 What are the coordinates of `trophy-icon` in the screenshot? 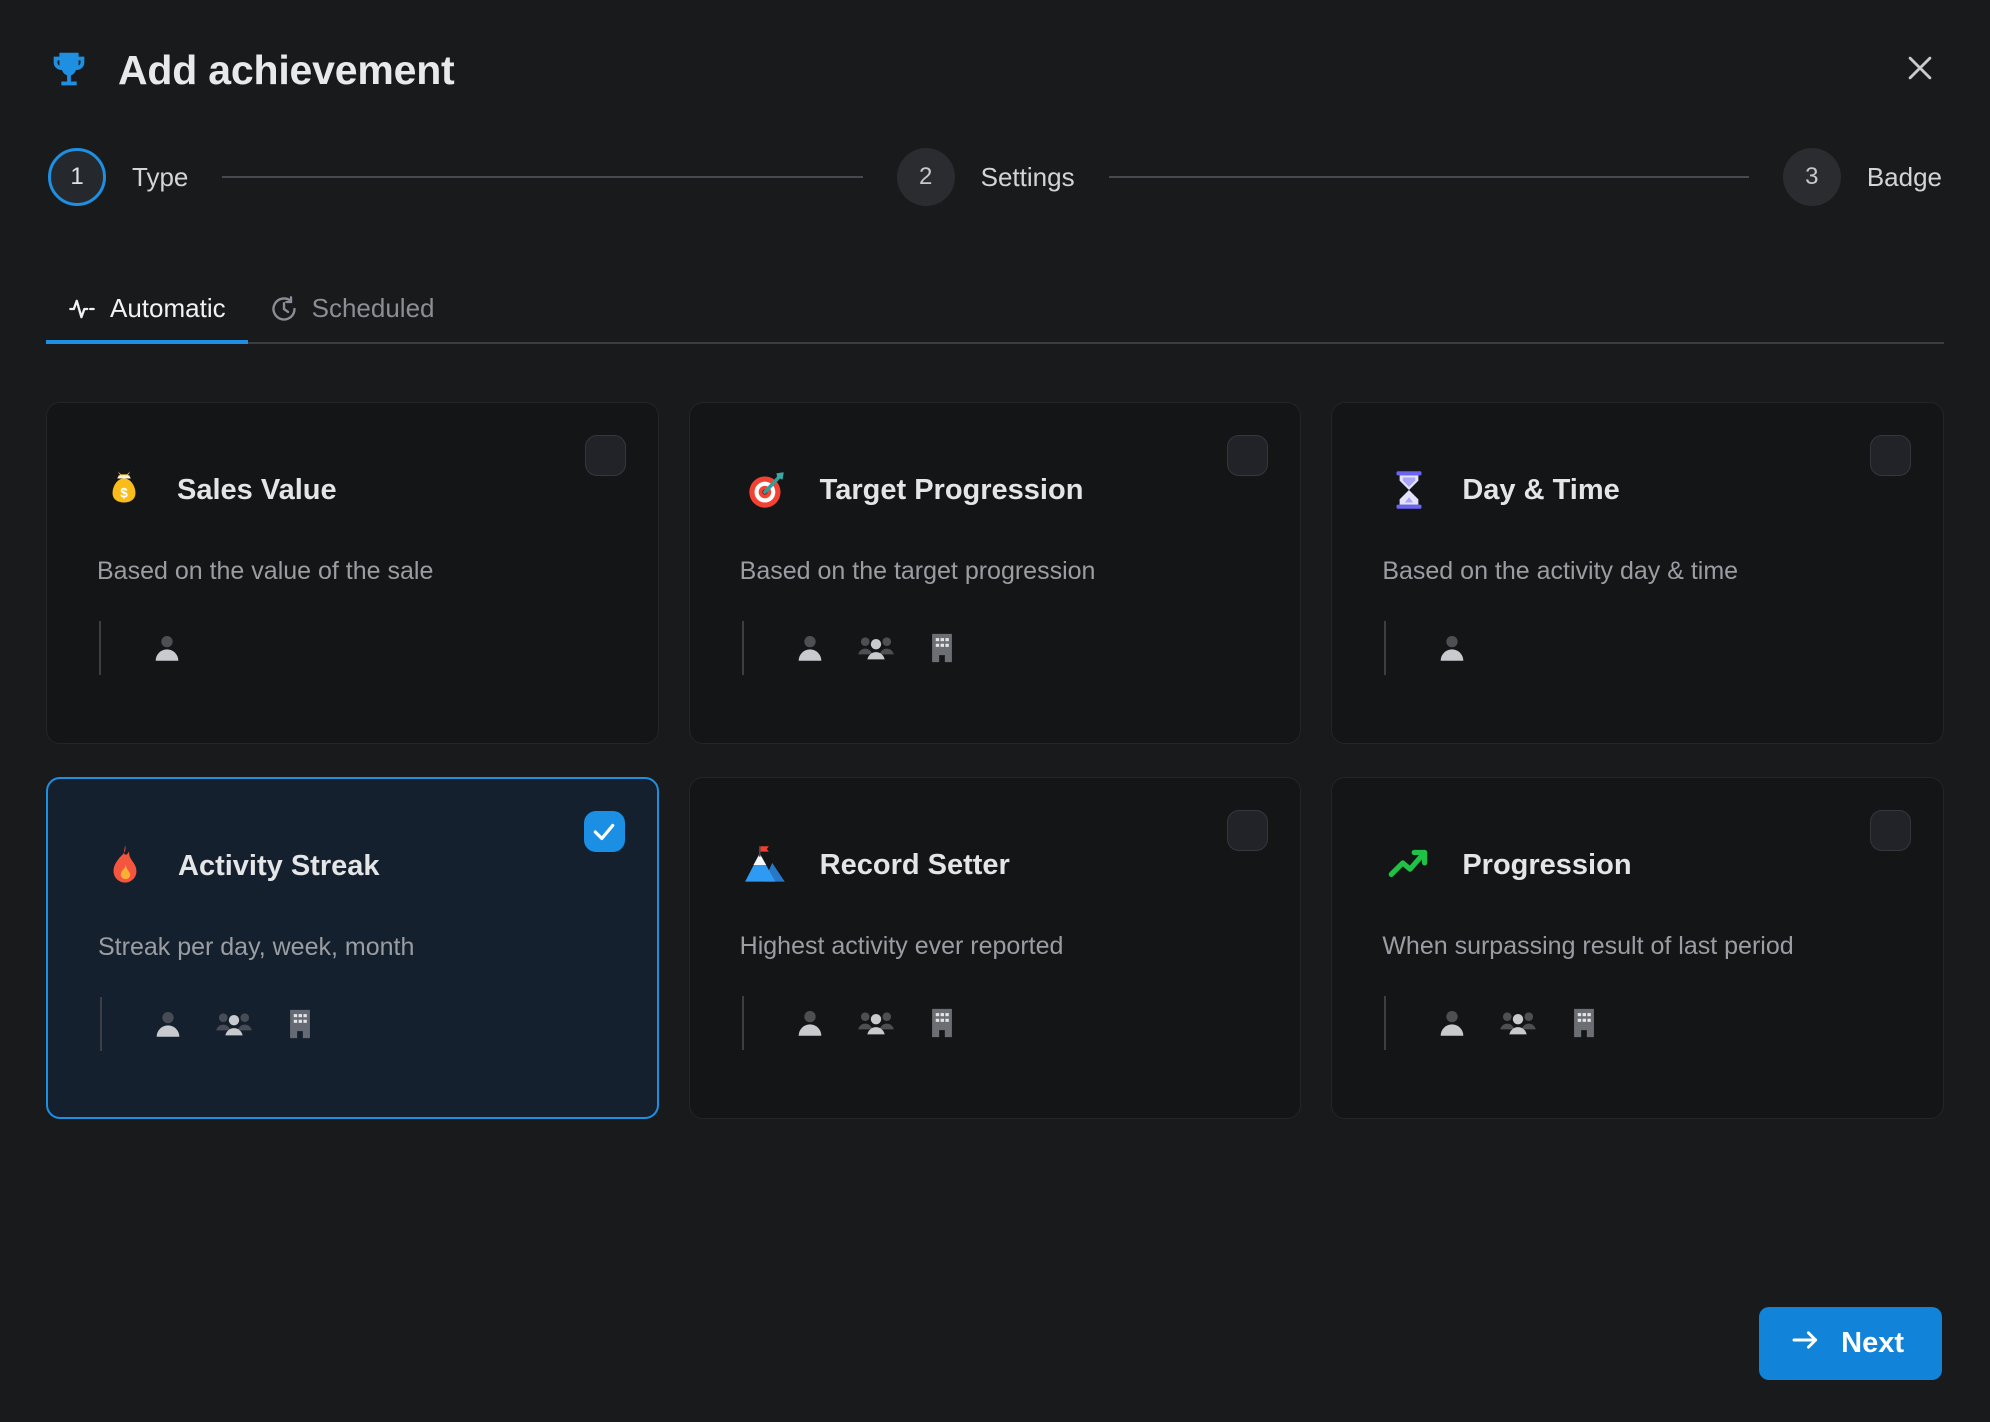 It's located at (69, 70).